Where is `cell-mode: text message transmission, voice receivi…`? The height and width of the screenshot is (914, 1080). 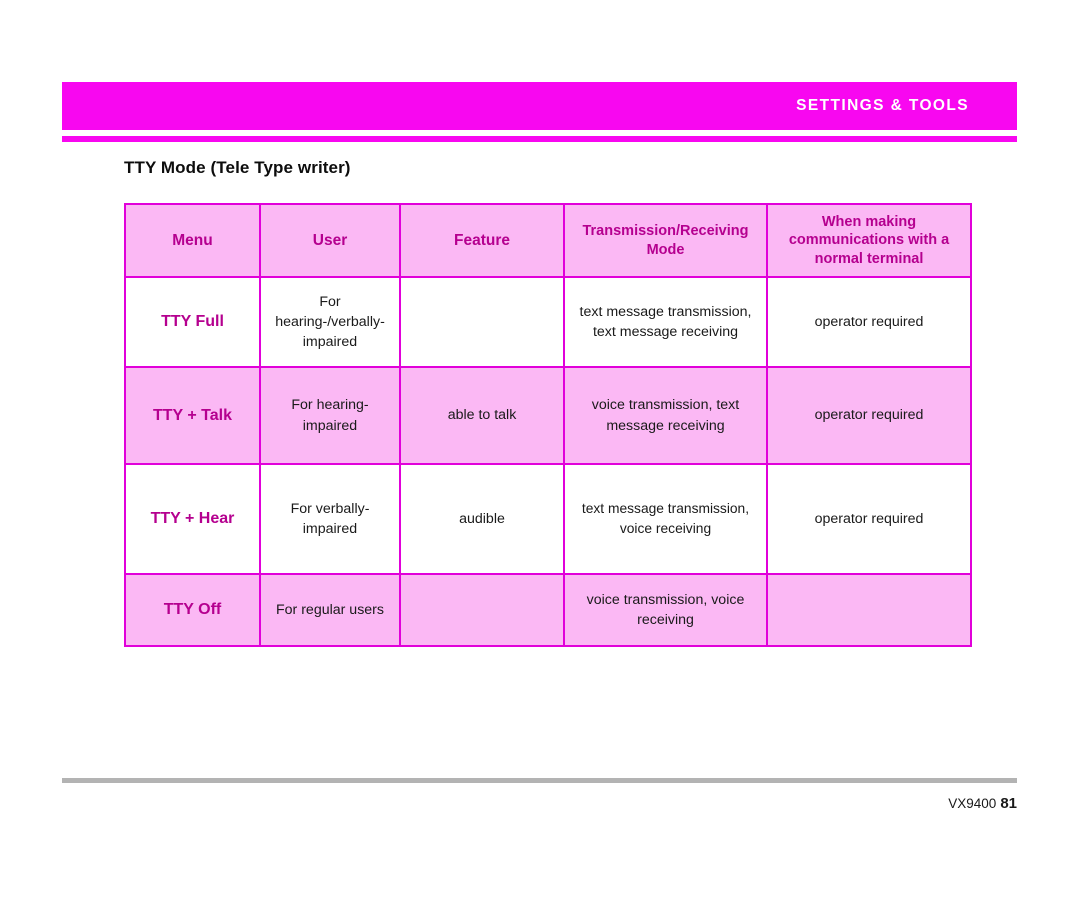 cell-mode: text message transmission, voice receivi… is located at coordinates (665, 519).